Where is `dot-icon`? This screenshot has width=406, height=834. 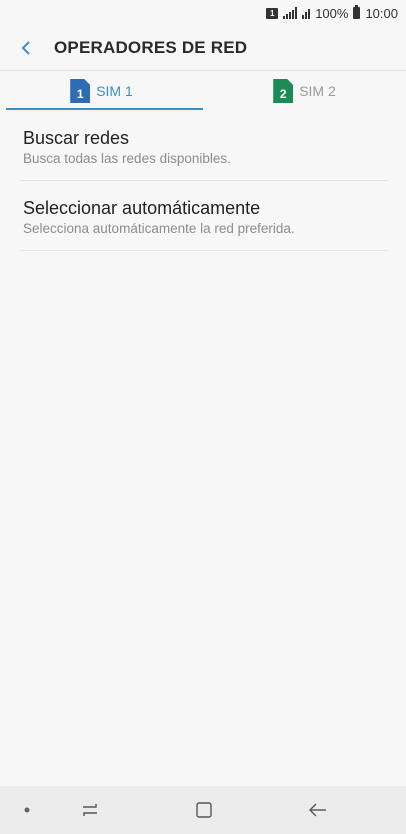 dot-icon is located at coordinates (27, 810).